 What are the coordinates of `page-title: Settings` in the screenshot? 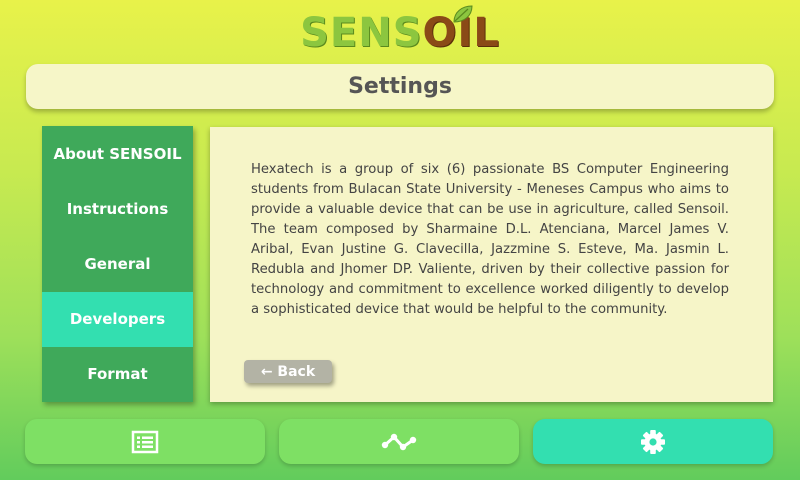 It's located at (400, 86).